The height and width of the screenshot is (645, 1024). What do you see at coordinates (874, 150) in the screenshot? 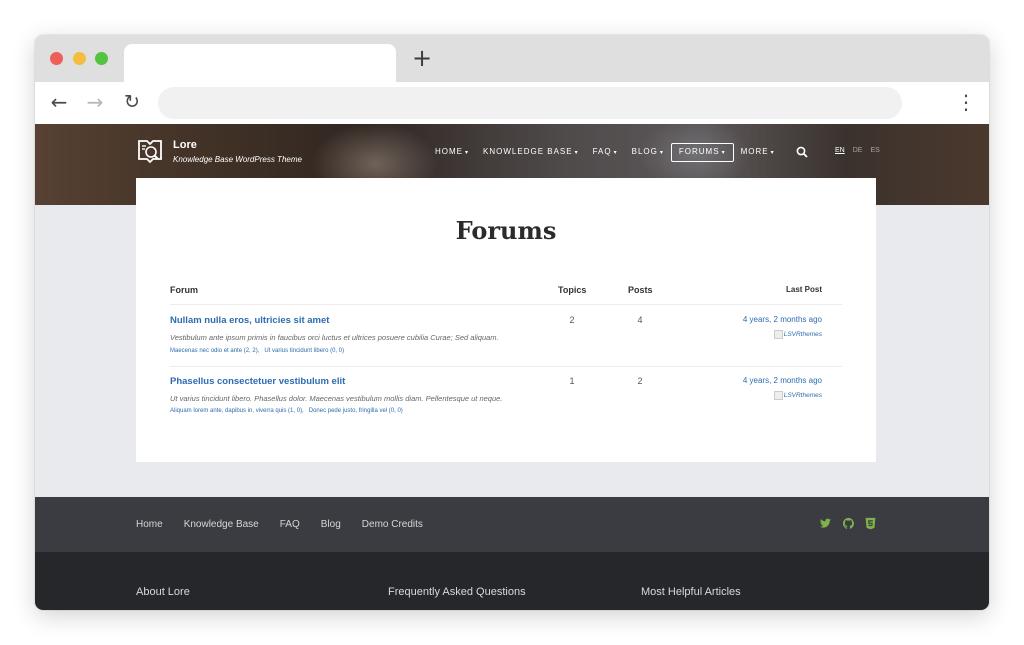
I see `language-es: ES` at bounding box center [874, 150].